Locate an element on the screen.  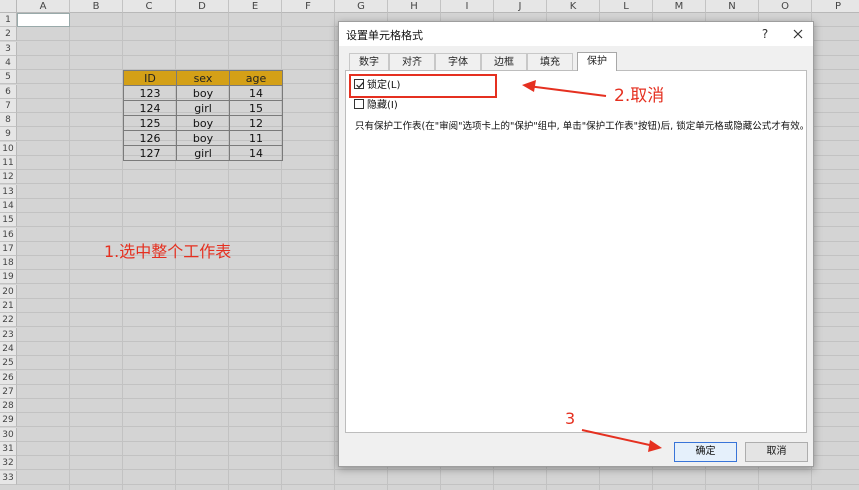
row-header-12: 12 is located at coordinates (8, 177).